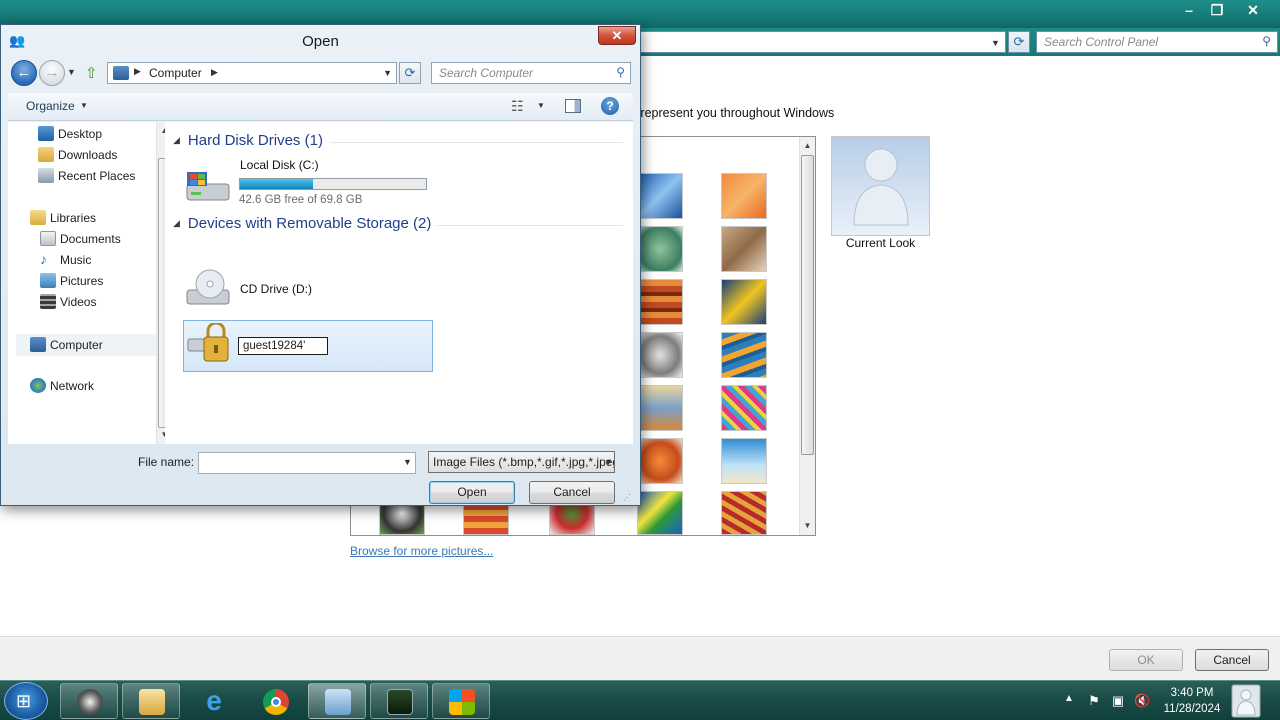  I want to click on control-panel-address-box: ▼, so click(821, 42).